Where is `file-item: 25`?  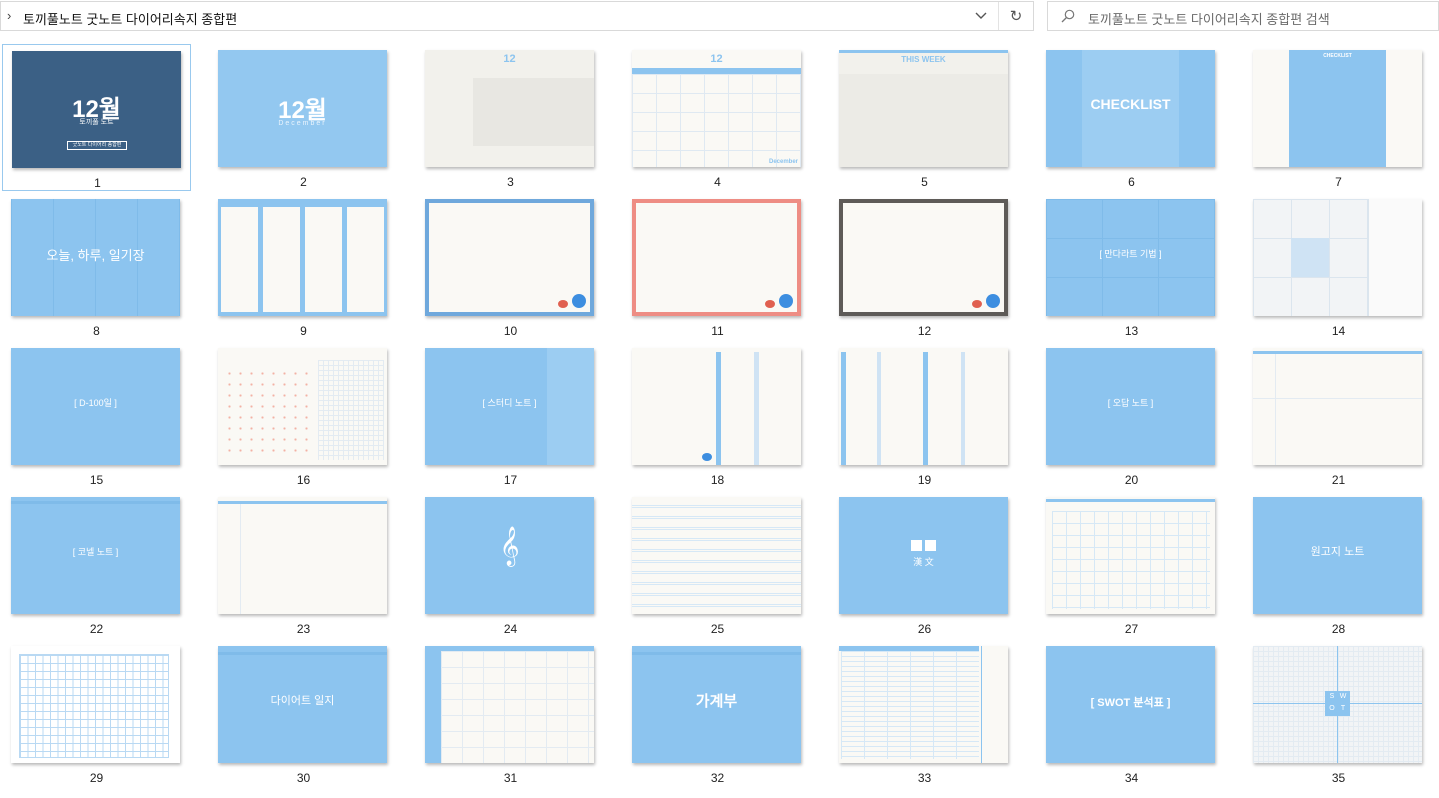 file-item: 25 is located at coordinates (717, 564).